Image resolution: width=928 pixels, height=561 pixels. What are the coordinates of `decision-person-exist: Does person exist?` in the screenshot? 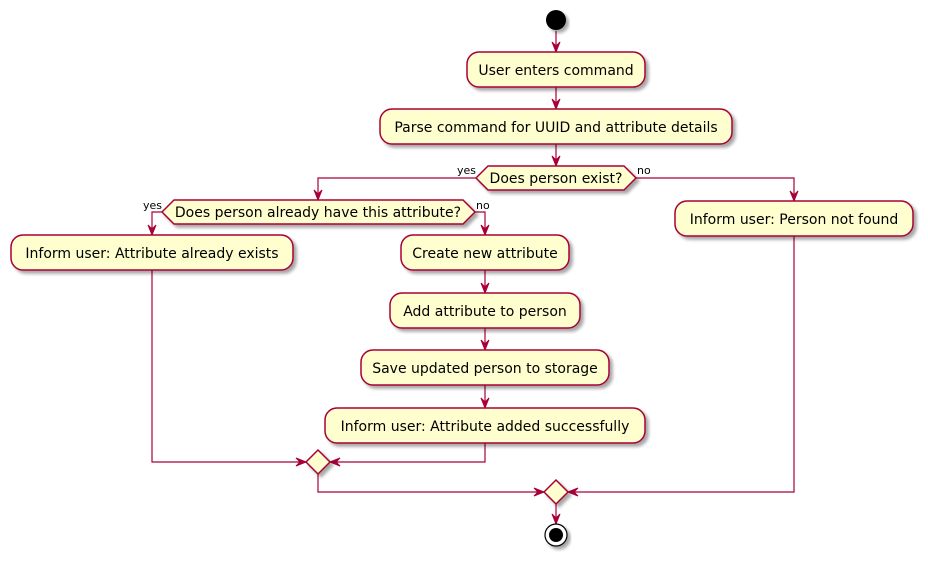 It's located at (556, 178).